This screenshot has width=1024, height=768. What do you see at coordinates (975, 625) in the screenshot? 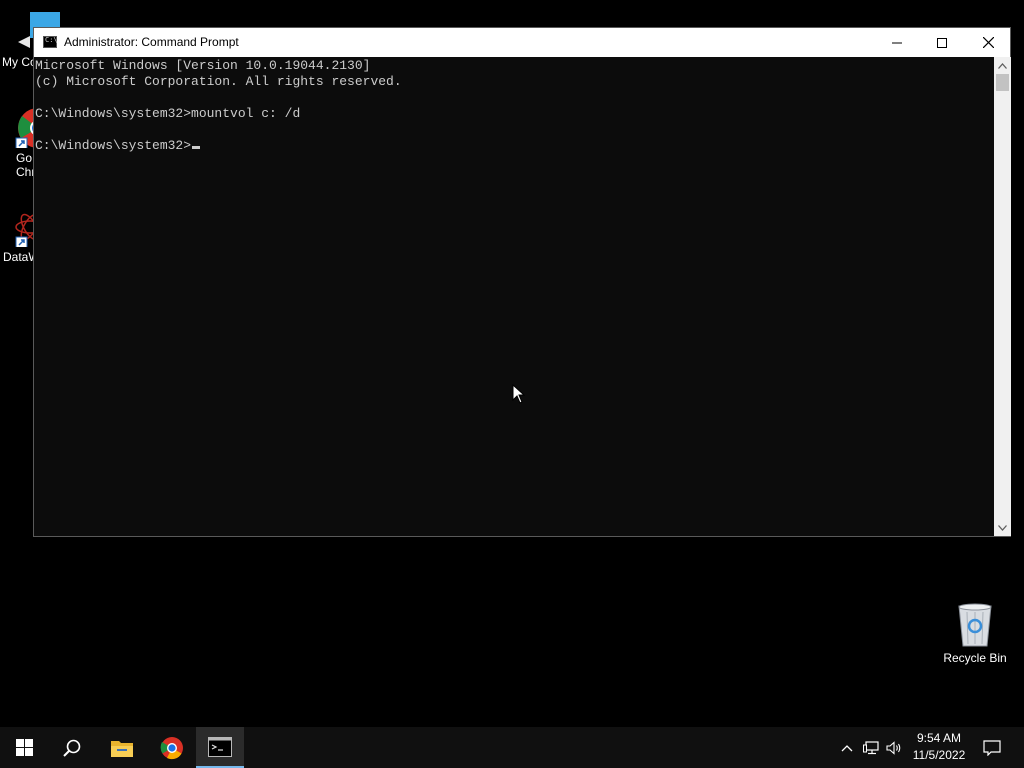
I see `recycle-bin-icon` at bounding box center [975, 625].